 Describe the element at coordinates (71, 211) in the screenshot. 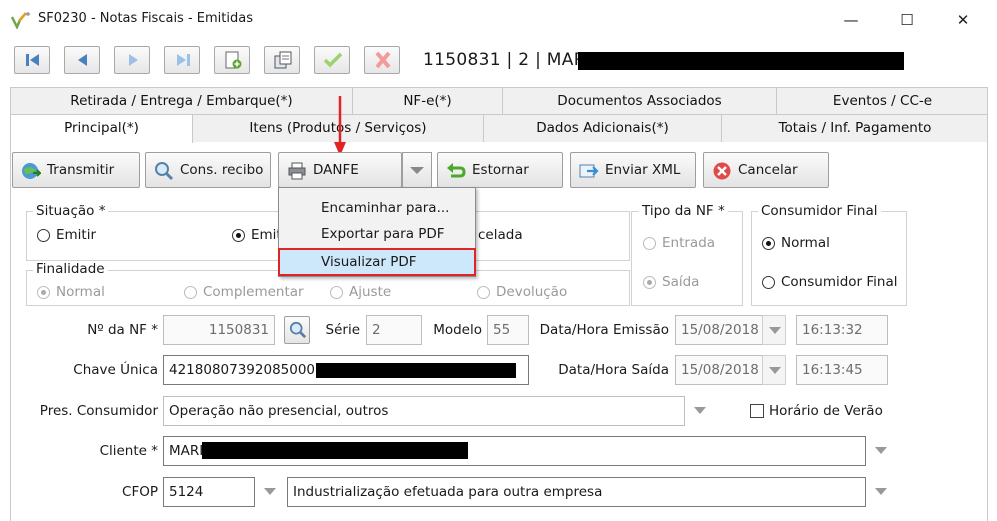

I see `situacao-title: Situação *` at that location.